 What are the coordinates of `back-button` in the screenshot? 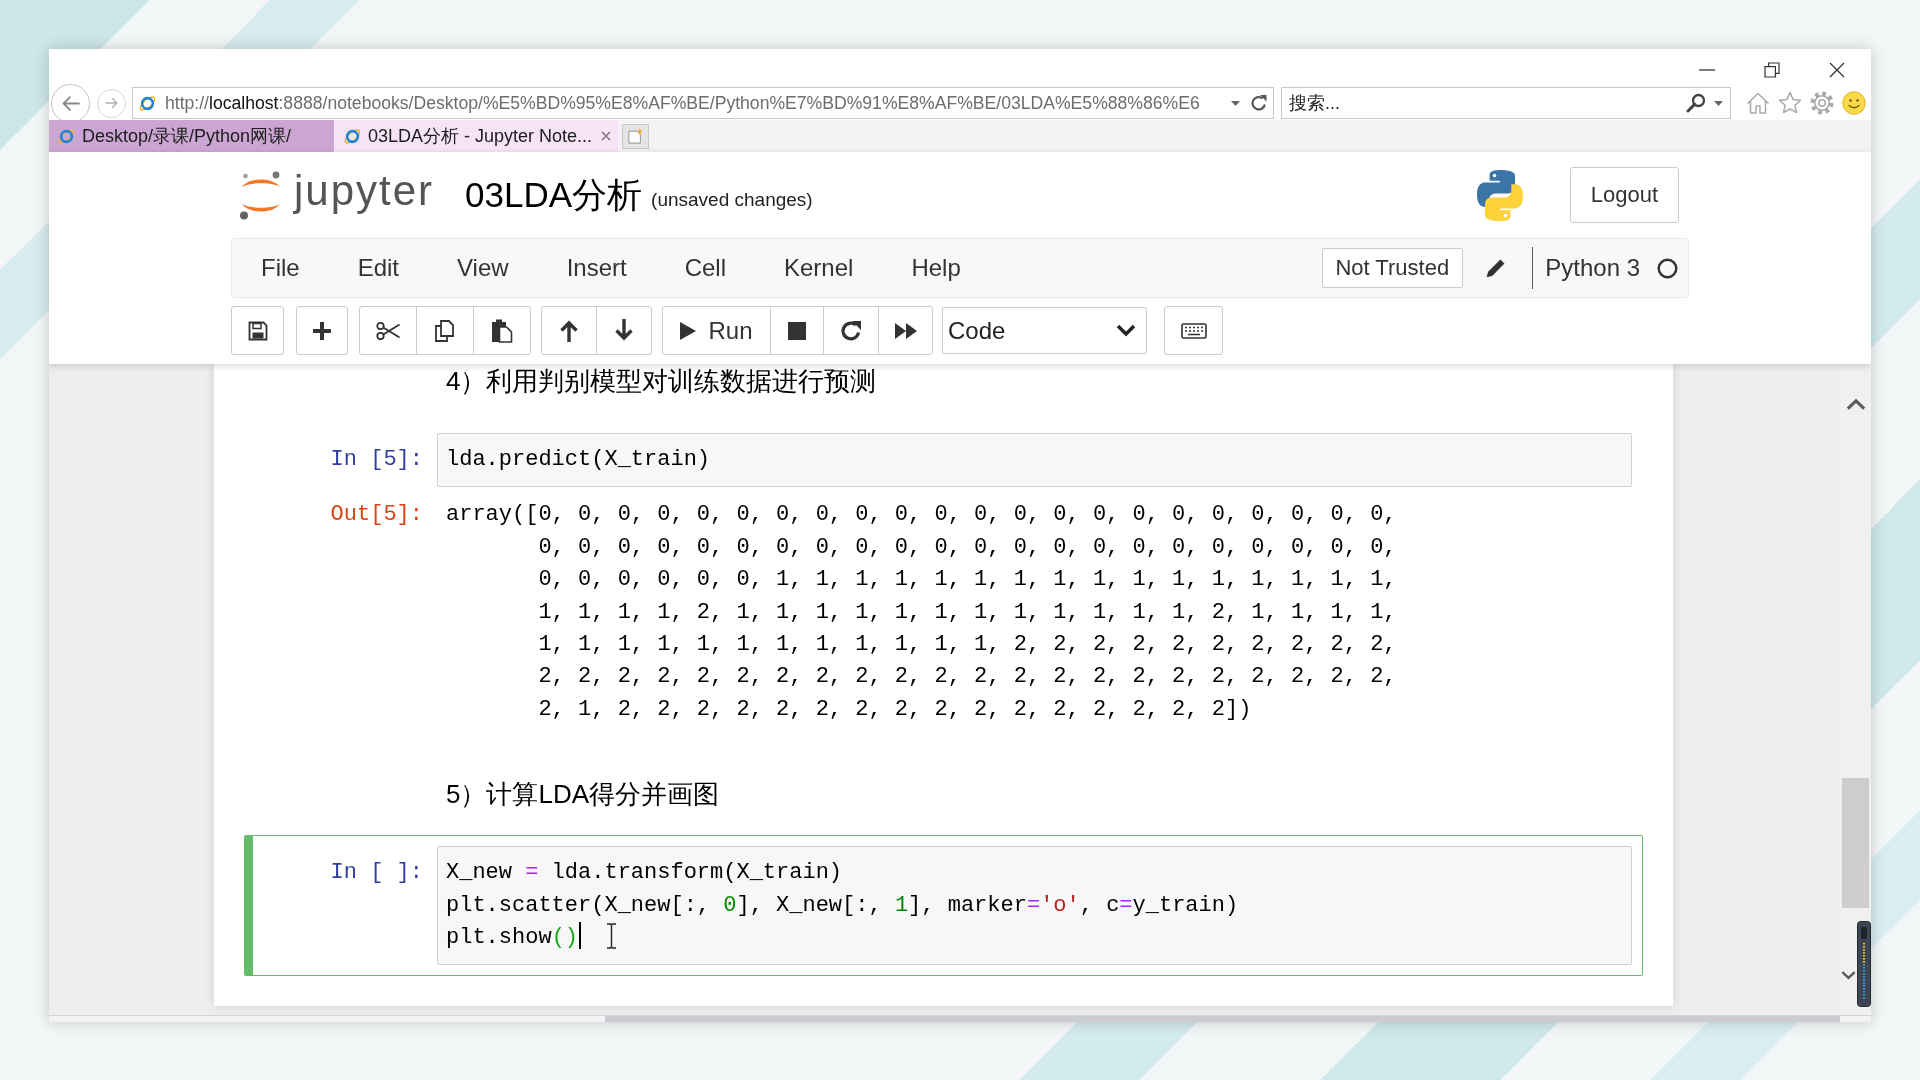 It's located at (70, 103).